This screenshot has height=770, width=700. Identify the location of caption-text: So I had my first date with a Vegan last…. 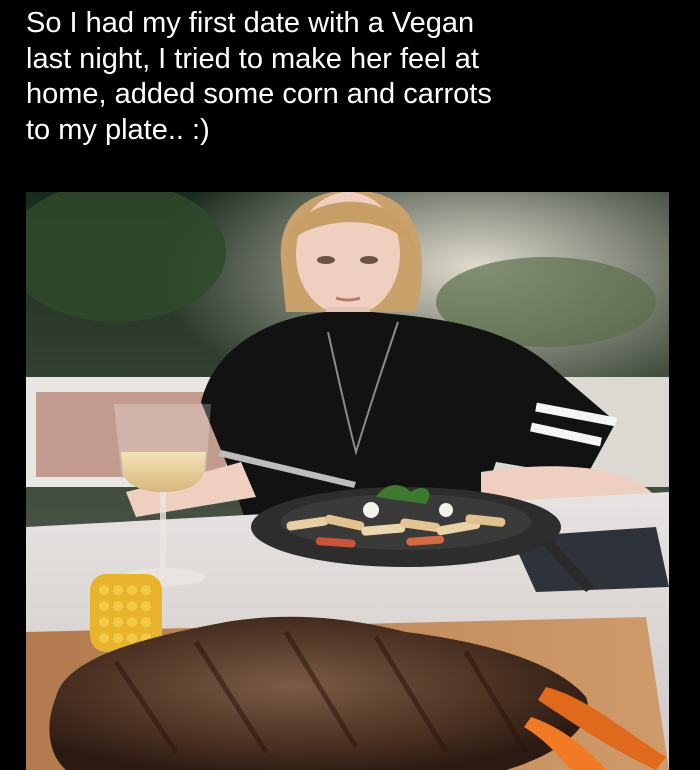
(259, 76).